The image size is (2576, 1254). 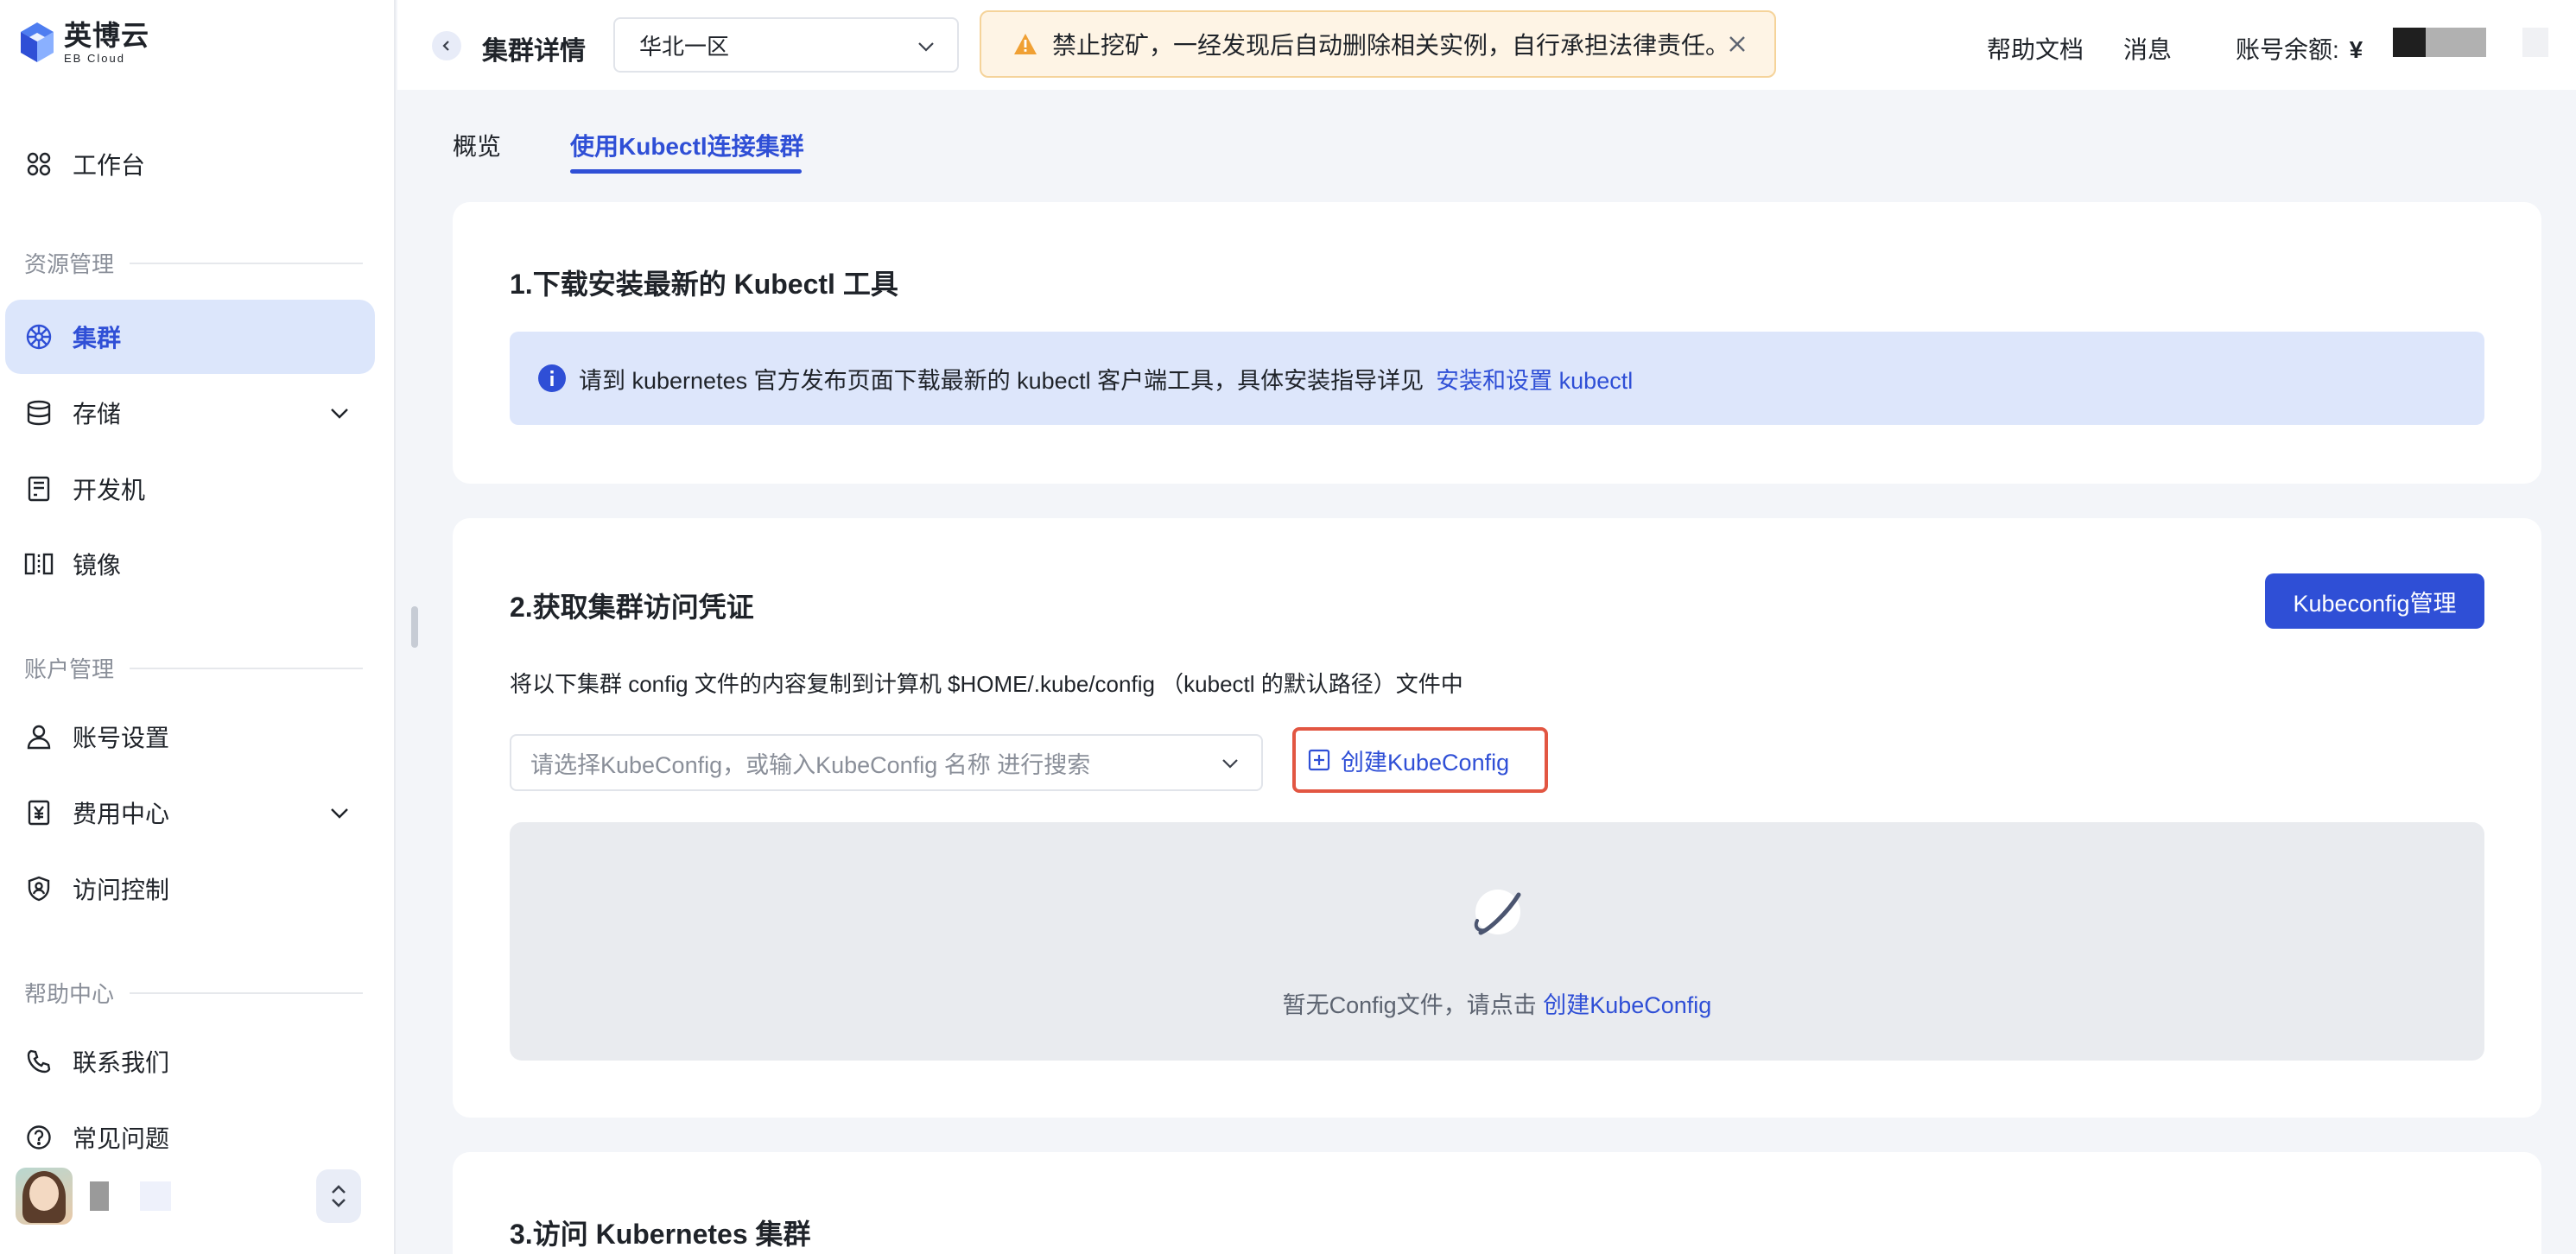 I want to click on brand-logo: 英博云 EB Cloud, so click(x=84, y=42).